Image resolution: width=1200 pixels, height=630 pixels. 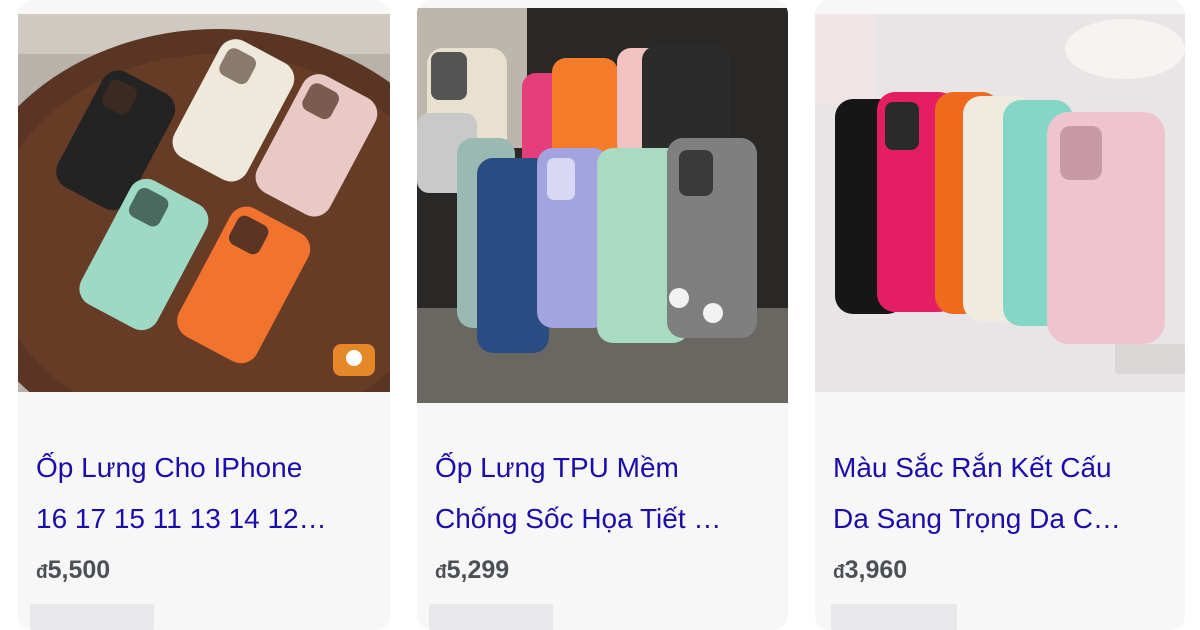 What do you see at coordinates (876, 570) in the screenshot?
I see `price-value: 3,960` at bounding box center [876, 570].